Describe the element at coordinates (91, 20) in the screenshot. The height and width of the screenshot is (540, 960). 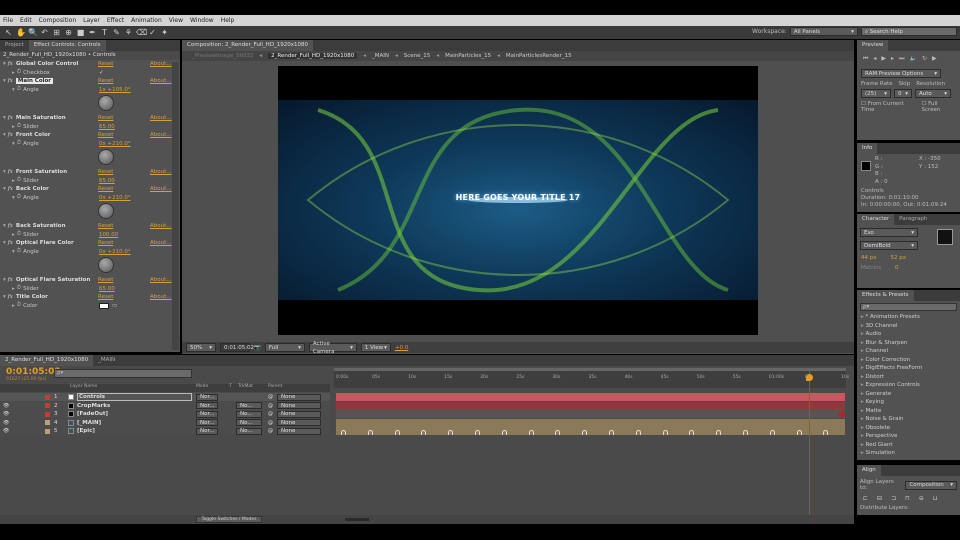
I see `menu-layer: Layer` at that location.